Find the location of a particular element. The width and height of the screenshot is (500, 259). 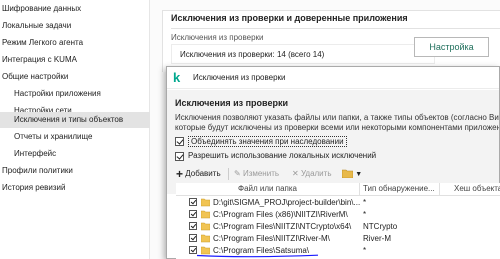

dialog-heading: Исключения из проверки is located at coordinates (231, 103).